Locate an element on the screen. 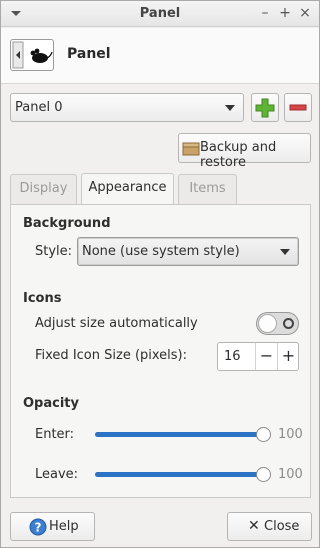 The image size is (320, 548). toggle-knob is located at coordinates (267, 323).